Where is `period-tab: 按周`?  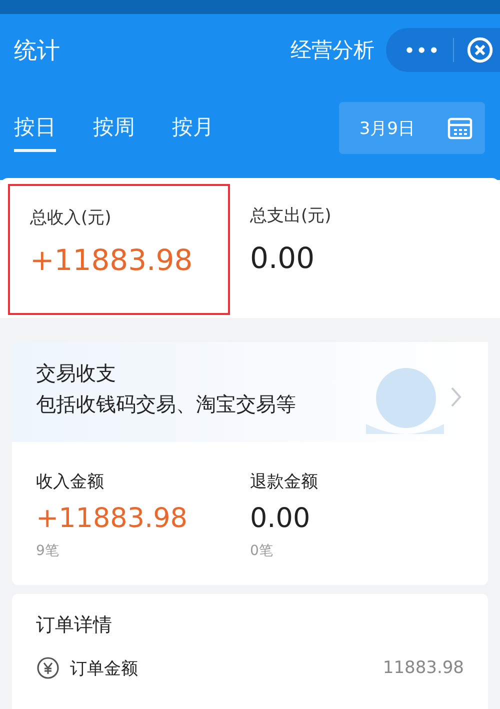
period-tab: 按周 is located at coordinates (114, 128).